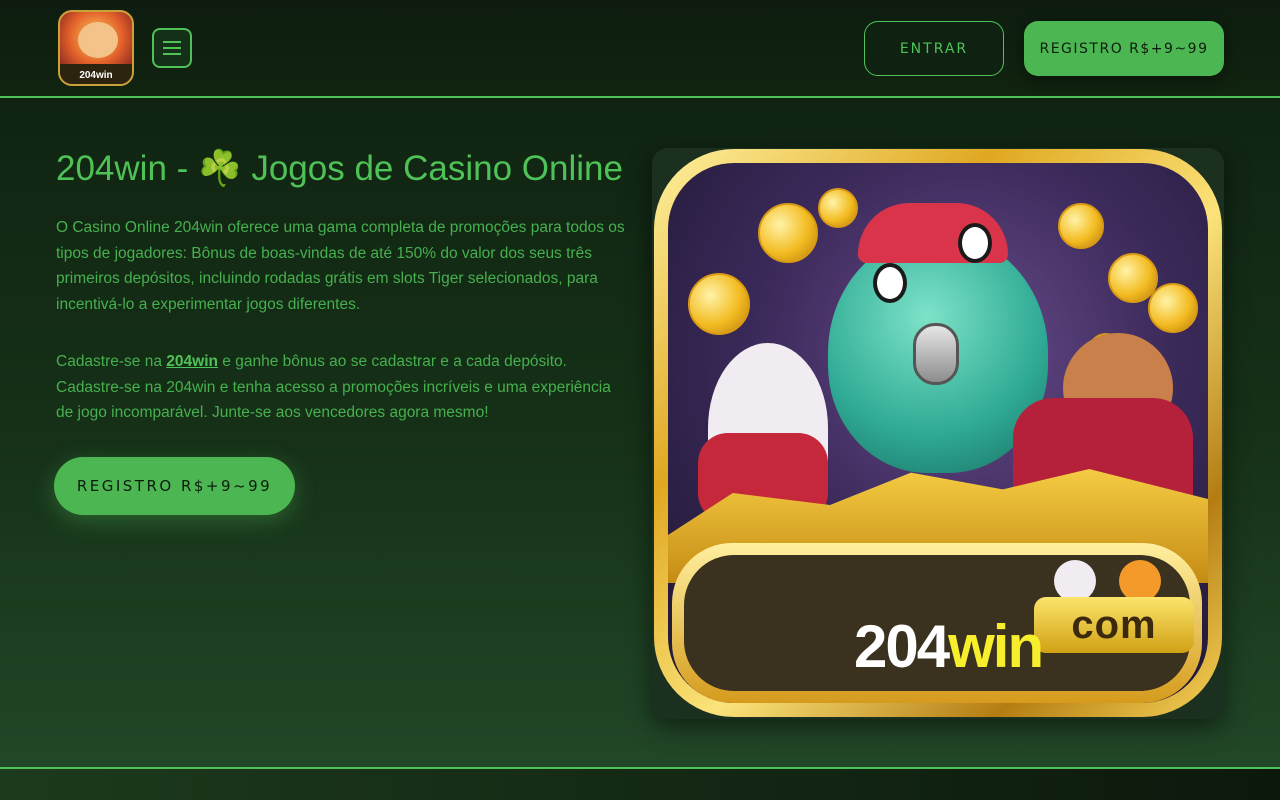 This screenshot has width=1280, height=800. I want to click on brand-banner: com 204win, so click(937, 623).